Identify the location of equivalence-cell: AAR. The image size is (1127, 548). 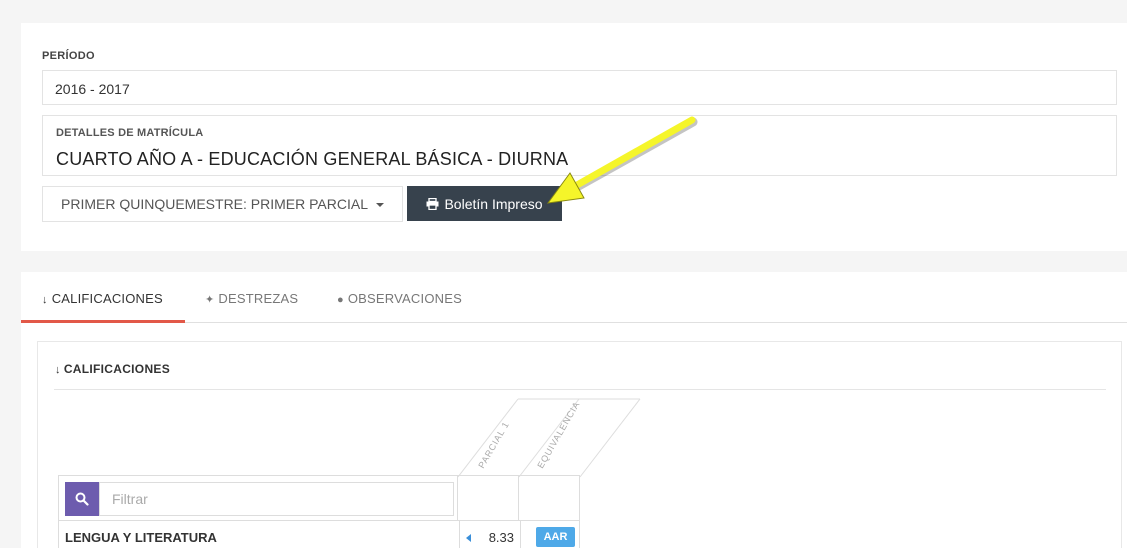
(550, 534).